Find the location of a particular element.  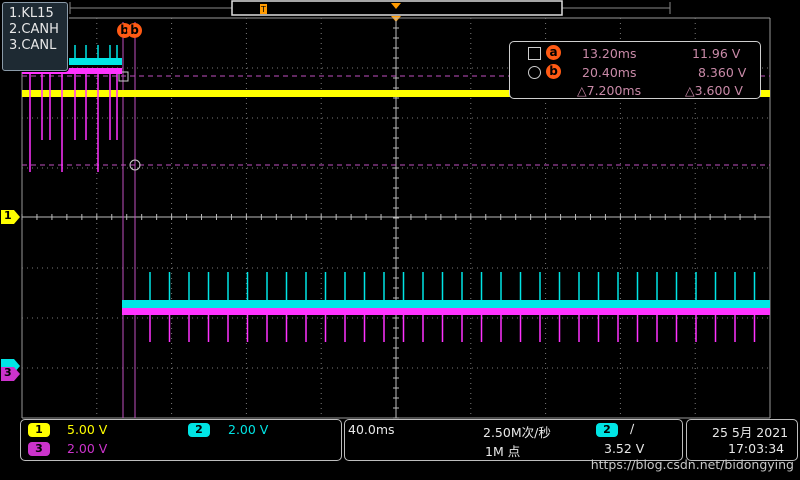

ch3-trace-post is located at coordinates (446, 311).